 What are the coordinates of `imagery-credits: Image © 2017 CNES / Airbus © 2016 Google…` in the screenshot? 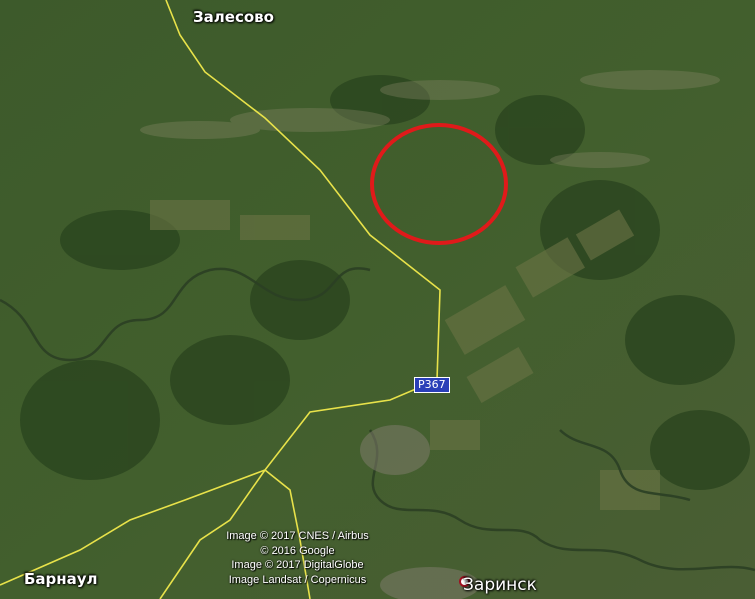 It's located at (297, 558).